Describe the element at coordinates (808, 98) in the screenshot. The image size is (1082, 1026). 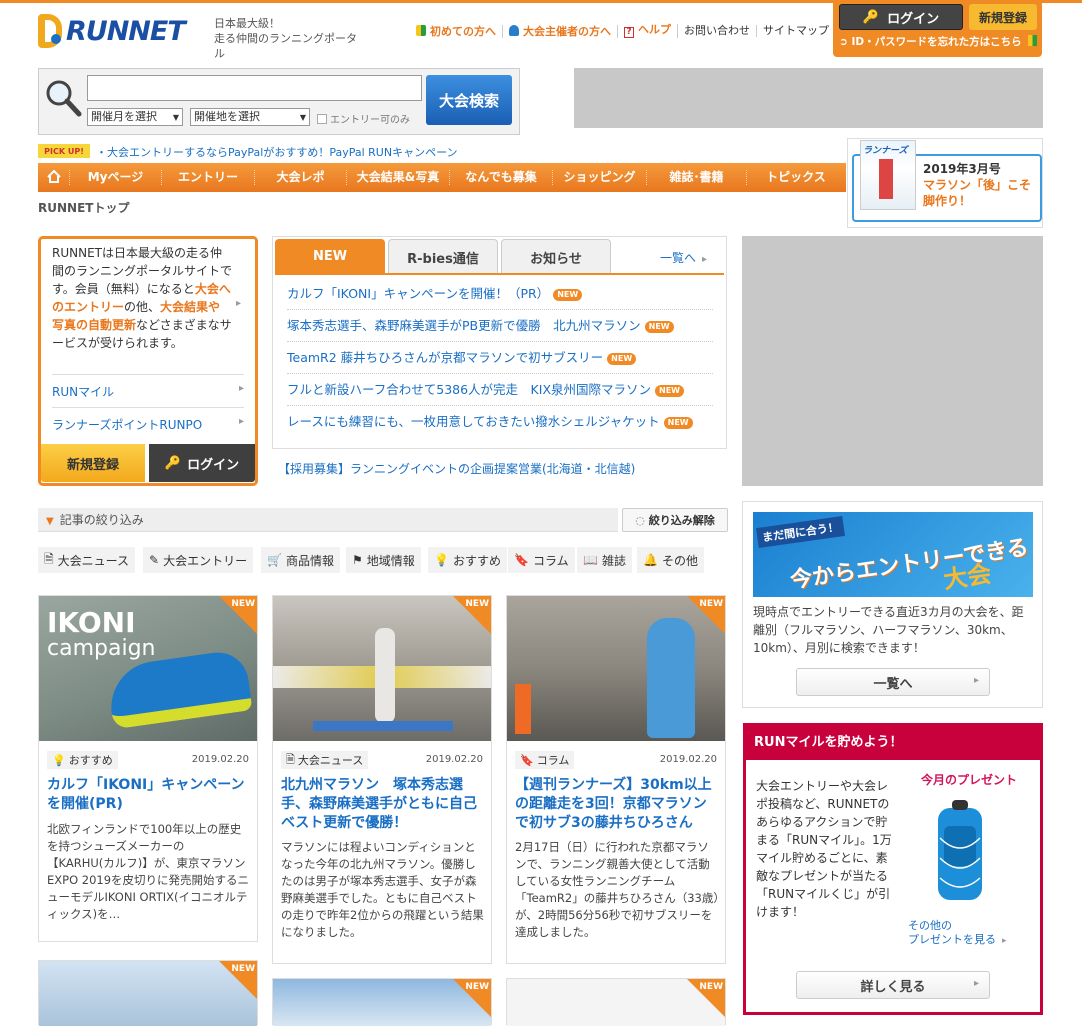
I see `ad-banner-top` at that location.